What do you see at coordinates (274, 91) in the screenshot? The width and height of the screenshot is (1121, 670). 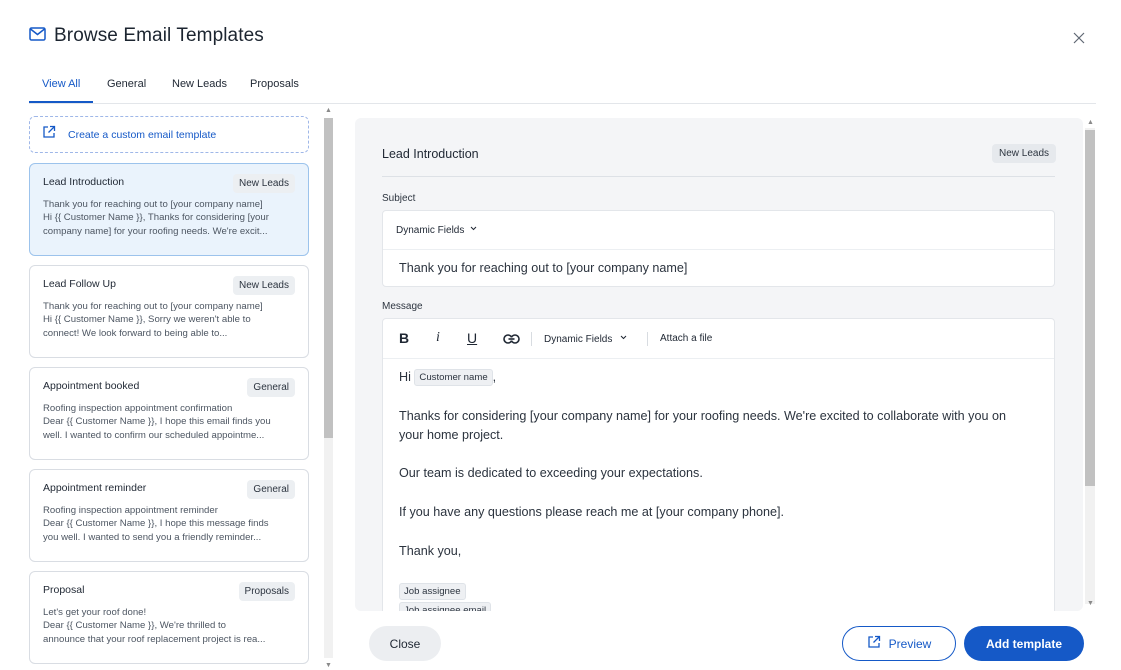 I see `tab-proposals: Proposals` at bounding box center [274, 91].